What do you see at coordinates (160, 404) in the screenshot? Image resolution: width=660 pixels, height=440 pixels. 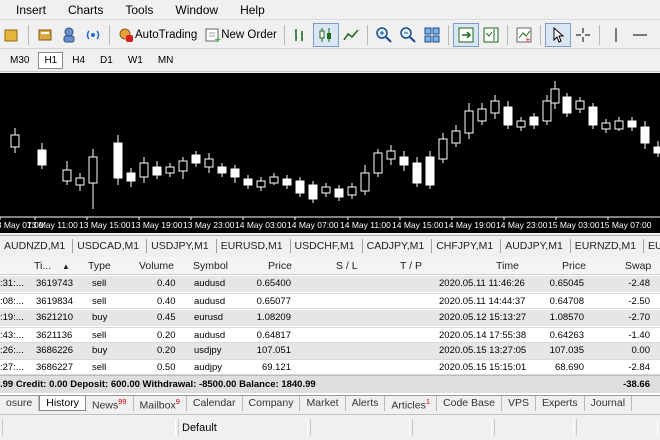 I see `tab-mailbox: Mailbox9` at bounding box center [160, 404].